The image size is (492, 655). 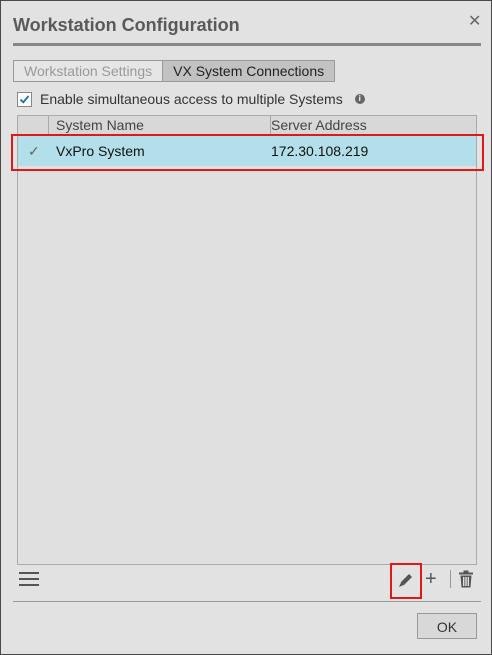 I want to click on header-check-column, so click(x=33, y=125).